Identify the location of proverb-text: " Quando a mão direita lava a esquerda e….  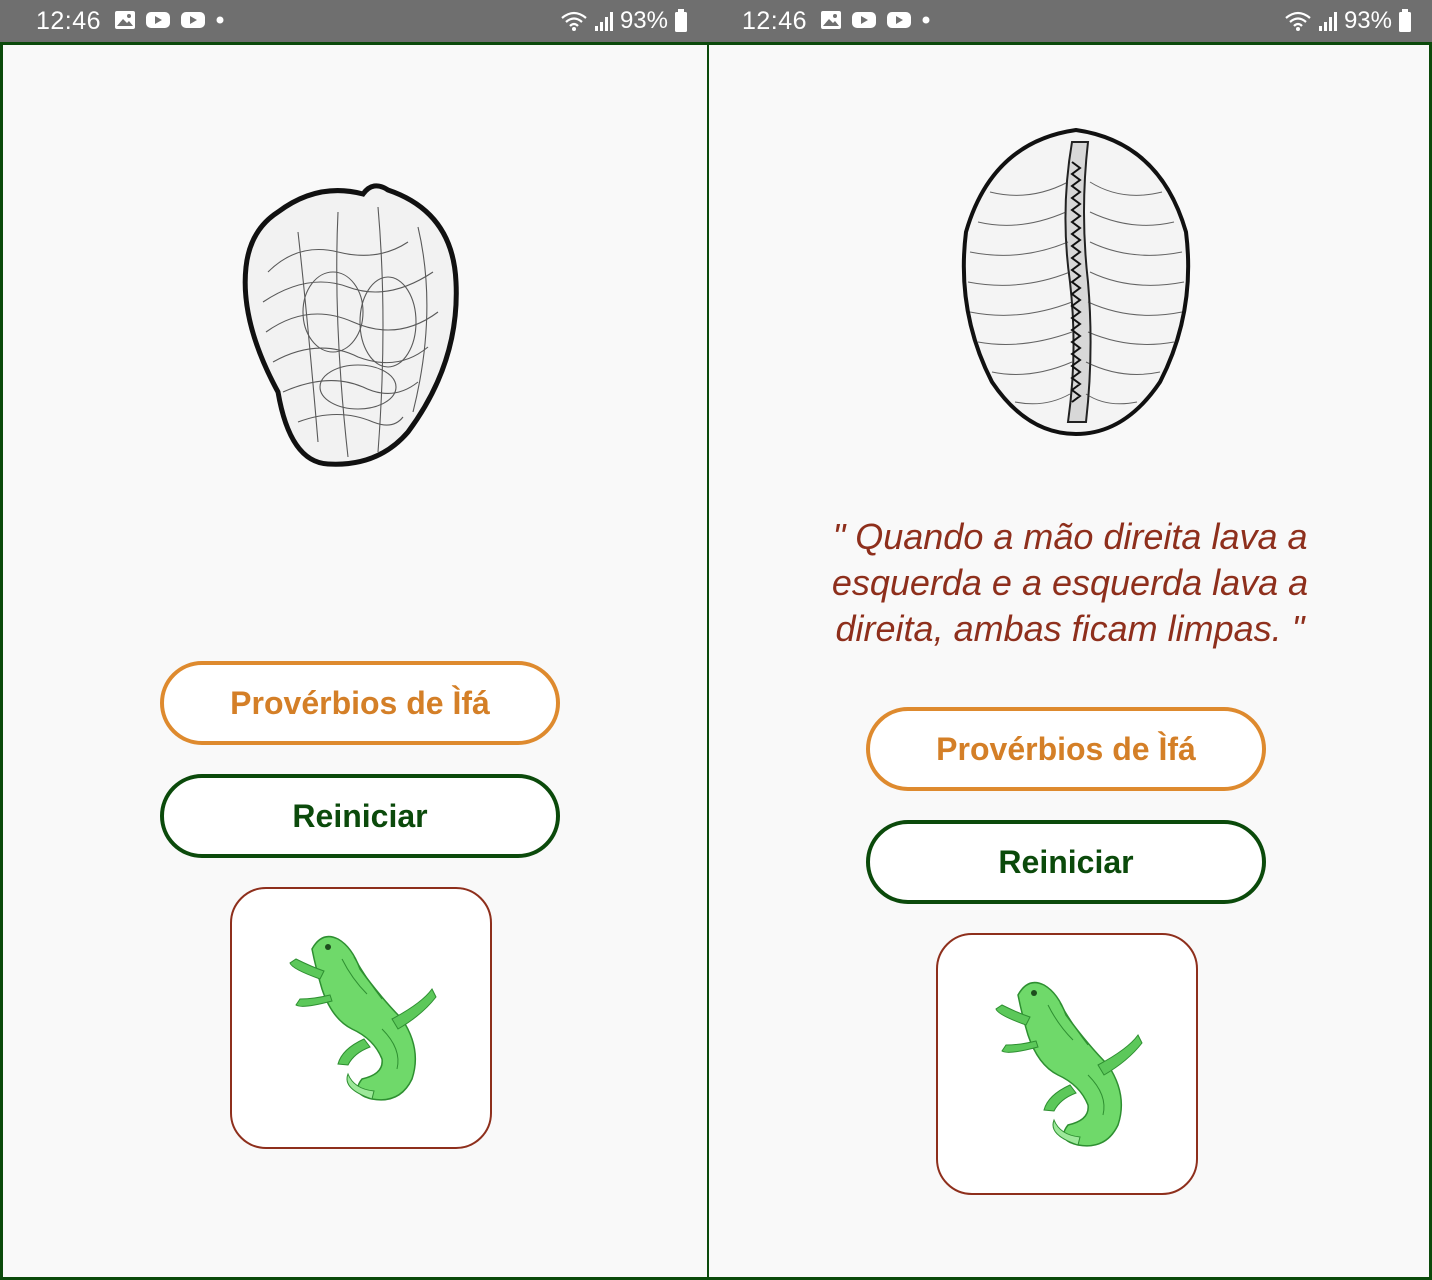
(1070, 582).